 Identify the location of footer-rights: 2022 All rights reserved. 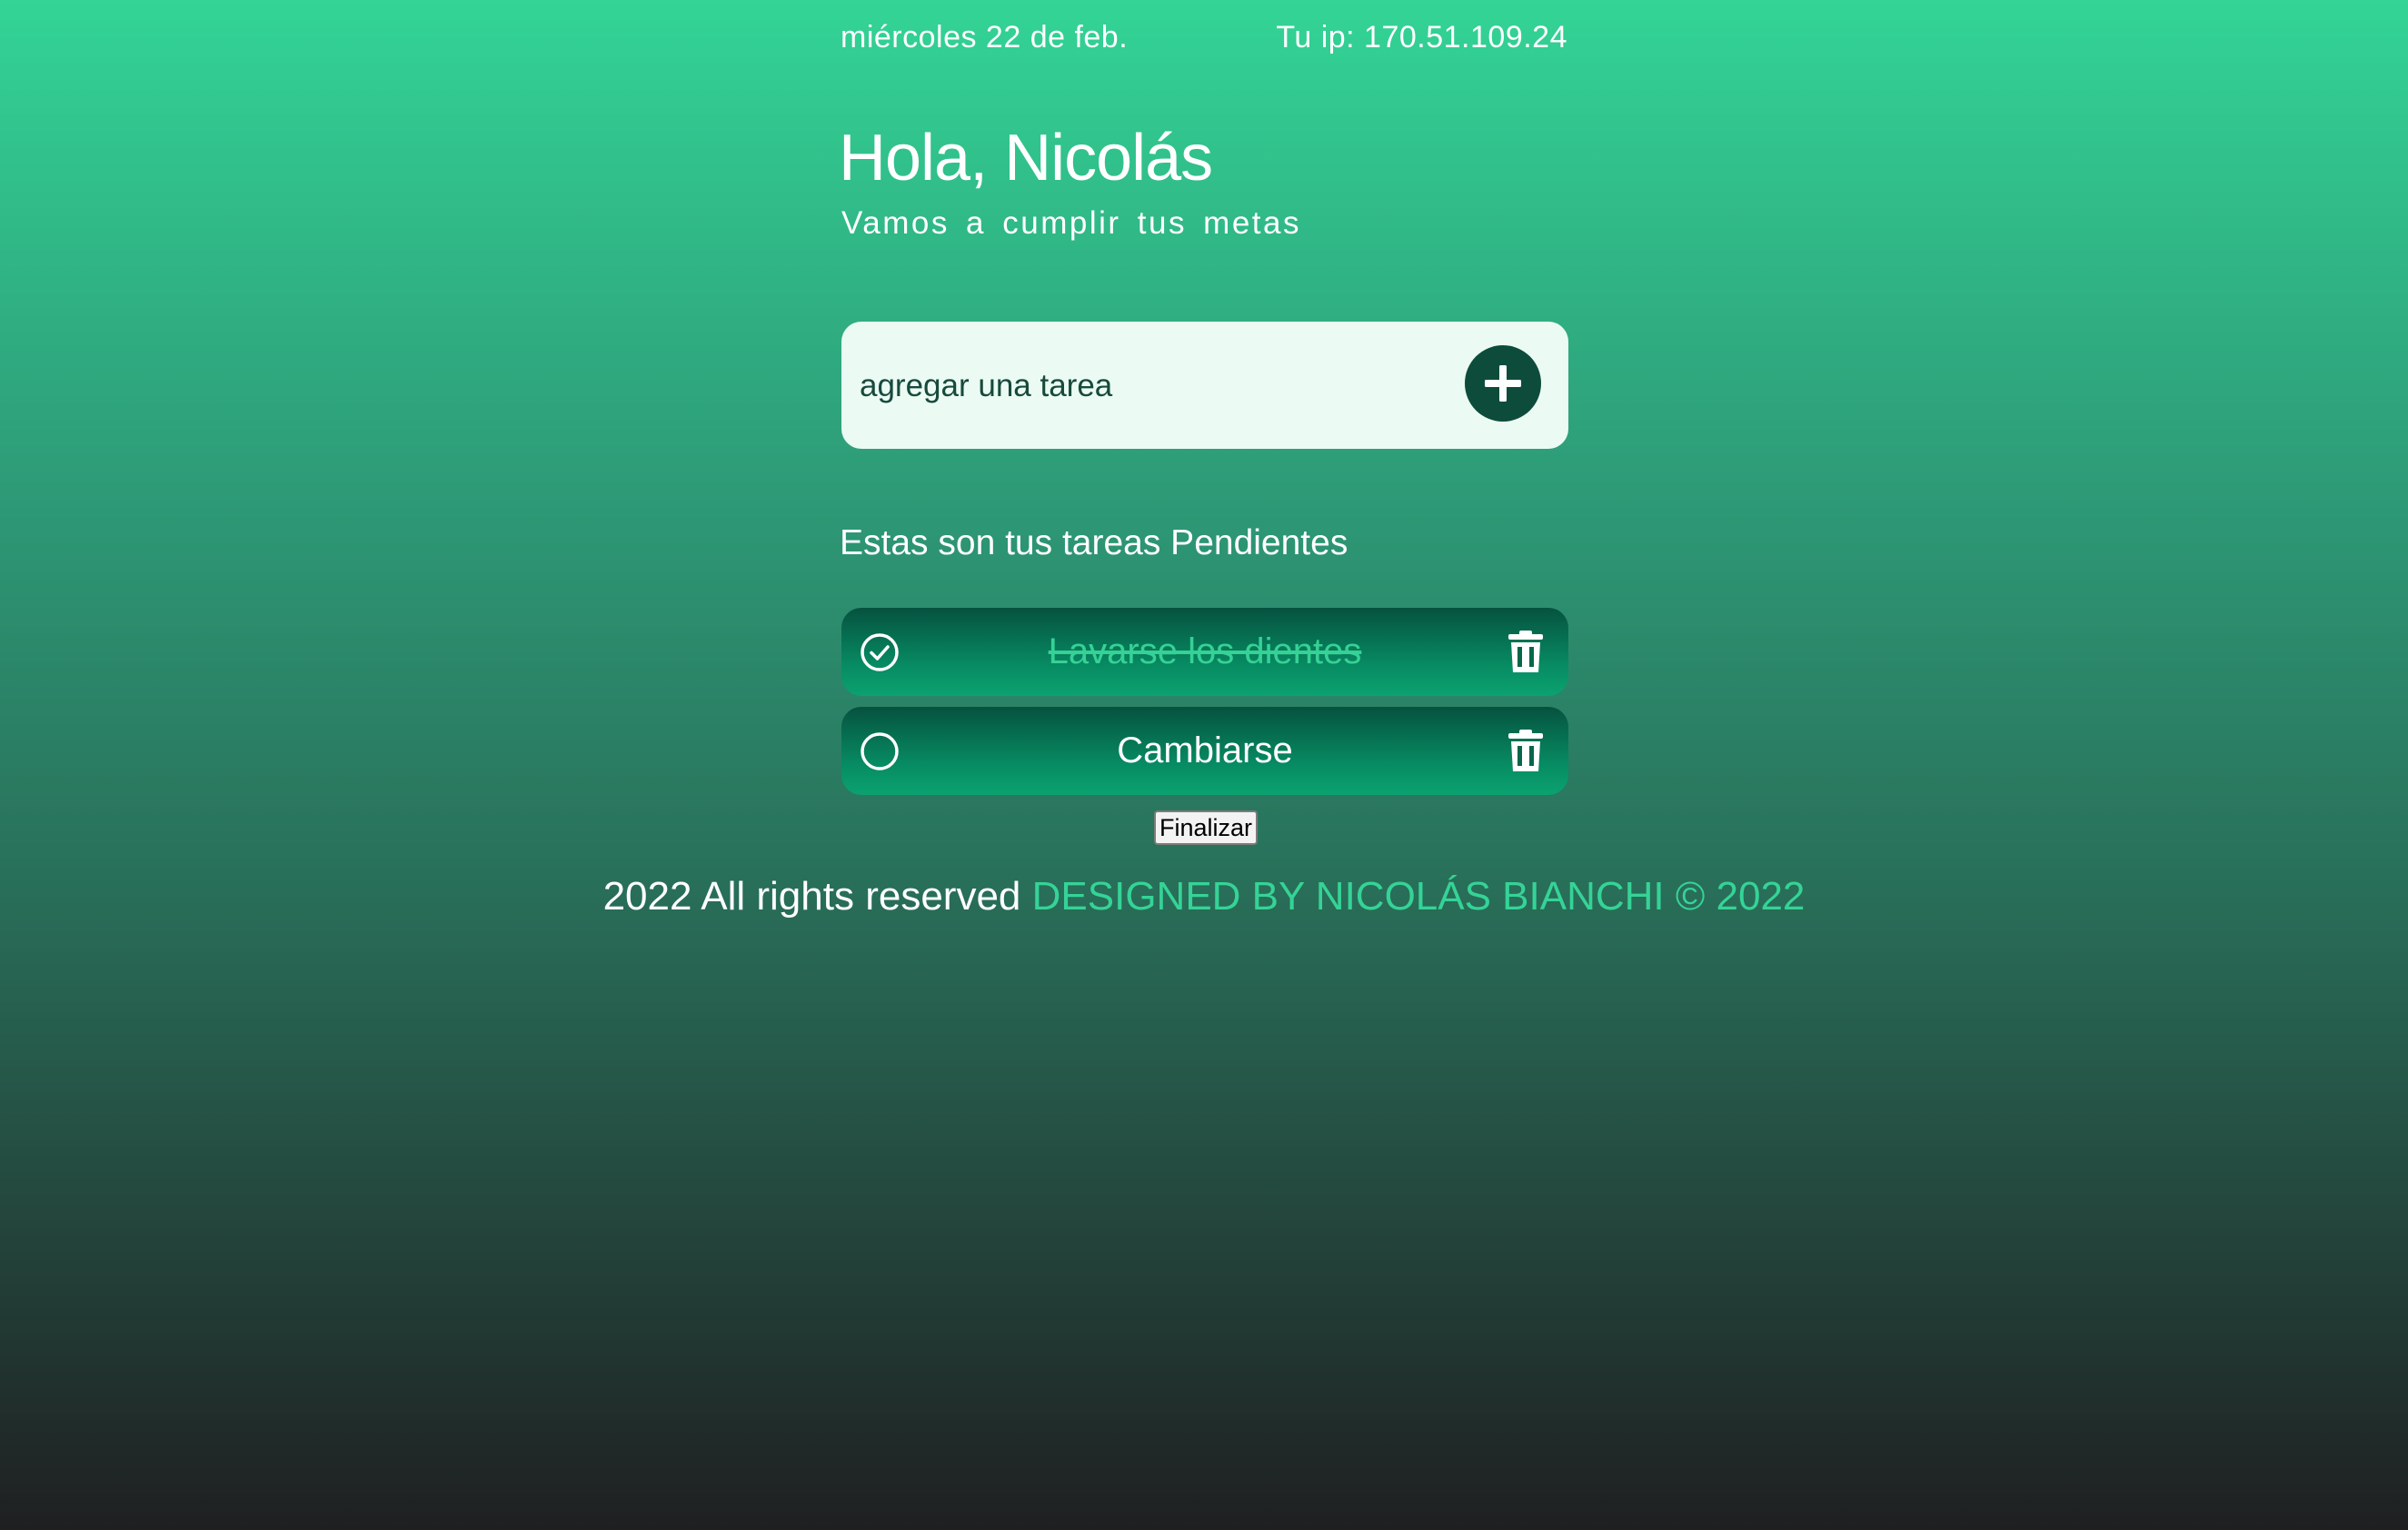
(812, 897).